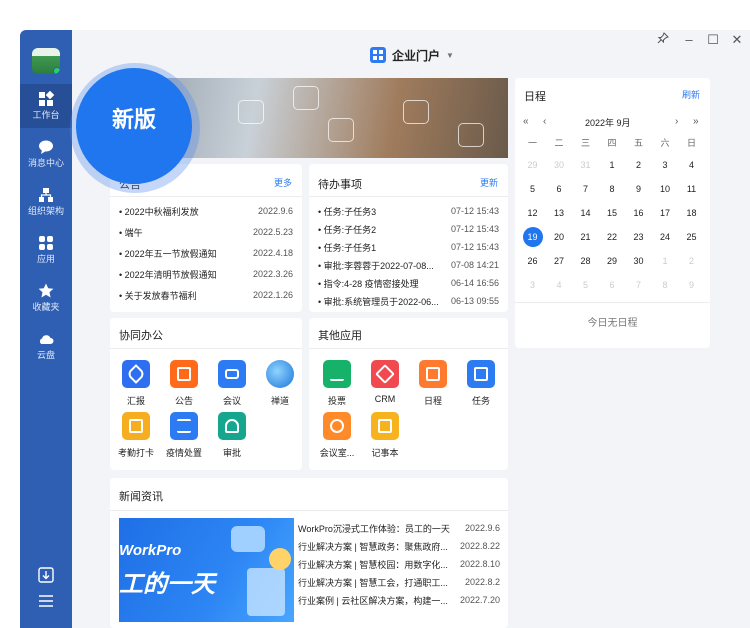  I want to click on news-item: 行业解决方案 | 智慧校园：用数字化... 2022.8.10, so click(399, 564).